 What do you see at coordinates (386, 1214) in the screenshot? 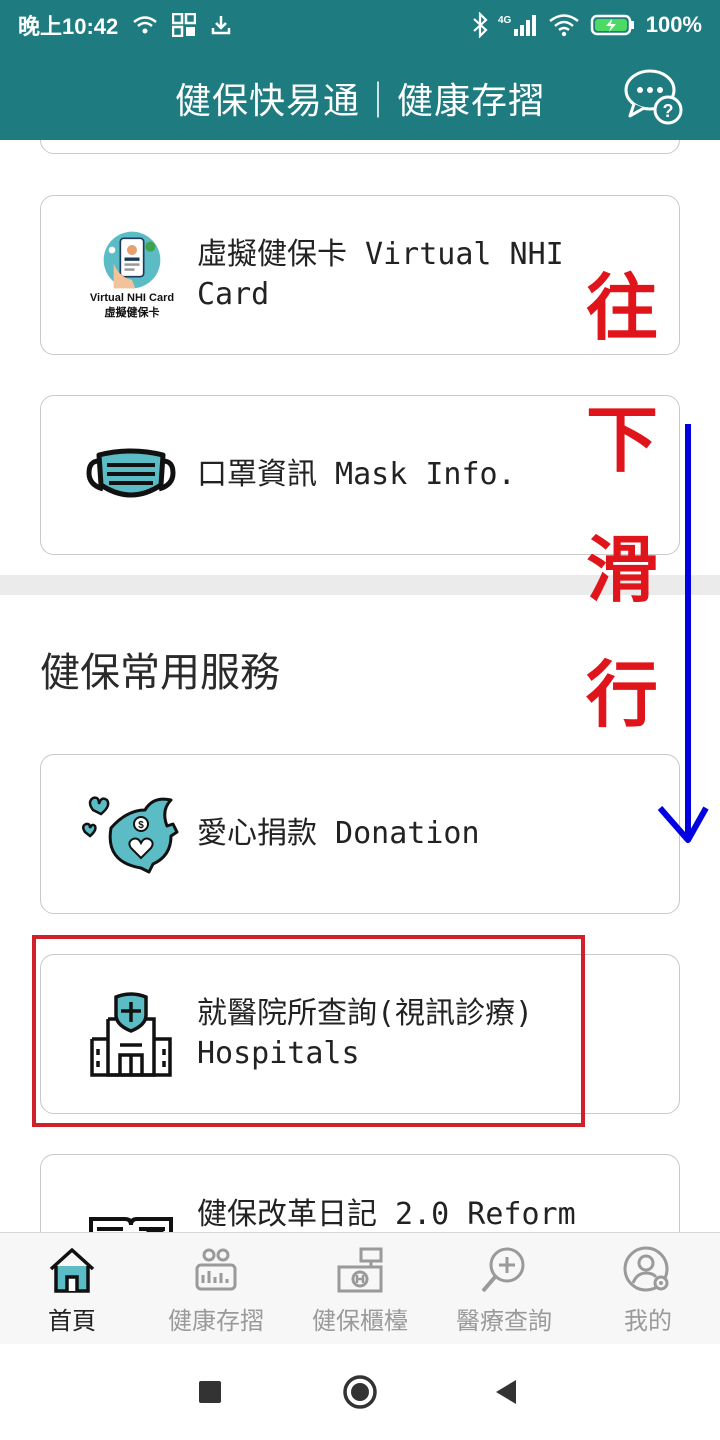
I see `reform-label: 健保改革日記 2.0 Reform` at bounding box center [386, 1214].